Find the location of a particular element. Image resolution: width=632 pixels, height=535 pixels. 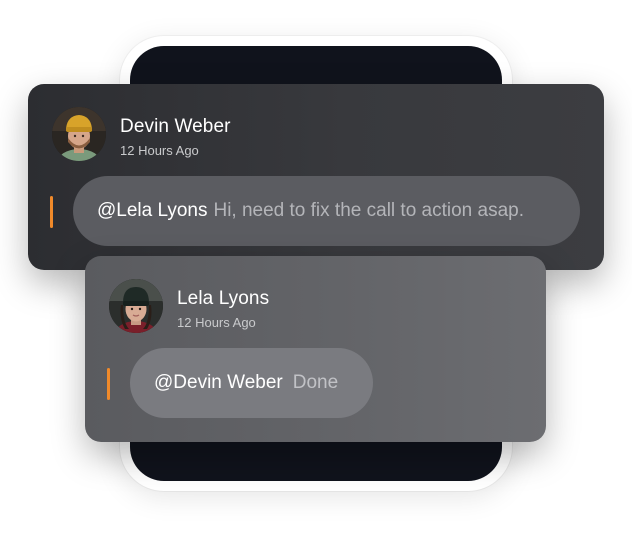

comment-text: Hi, need to fix the call to action asap. is located at coordinates (368, 210).